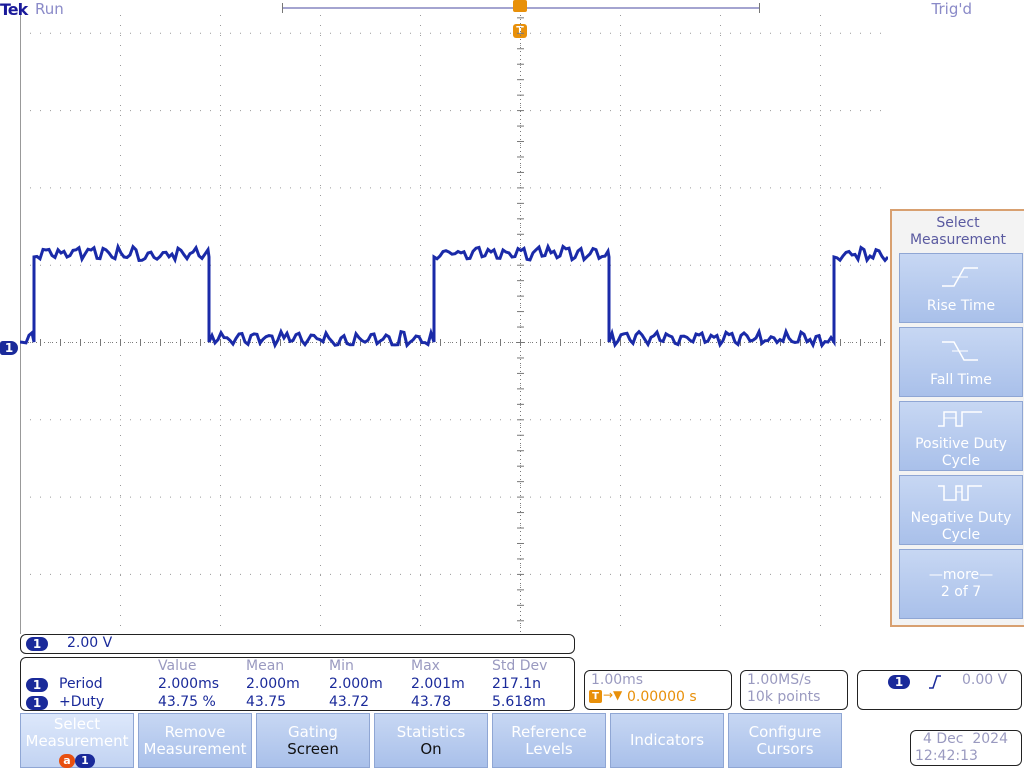  I want to click on sample-rate: 1.00MS/s, so click(779, 680).